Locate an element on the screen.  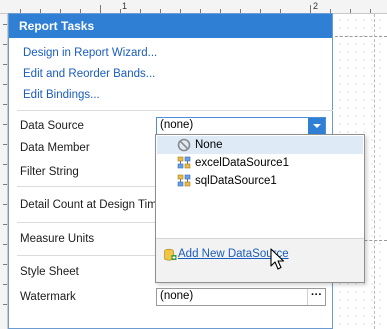
chevron-down-icon is located at coordinates (316, 126).